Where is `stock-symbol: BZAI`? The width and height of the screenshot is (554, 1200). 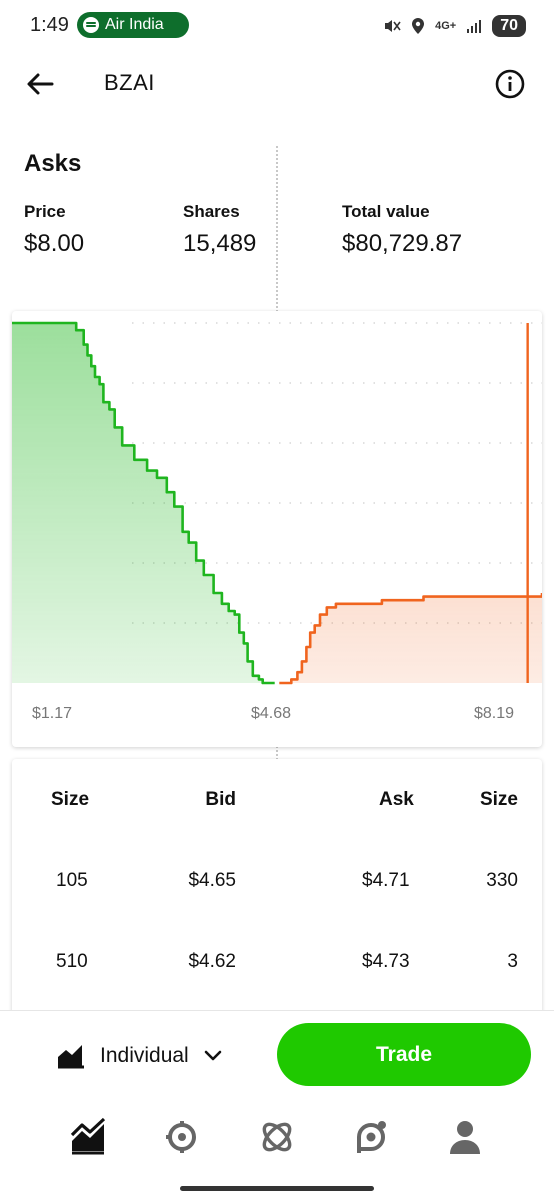 stock-symbol: BZAI is located at coordinates (129, 82).